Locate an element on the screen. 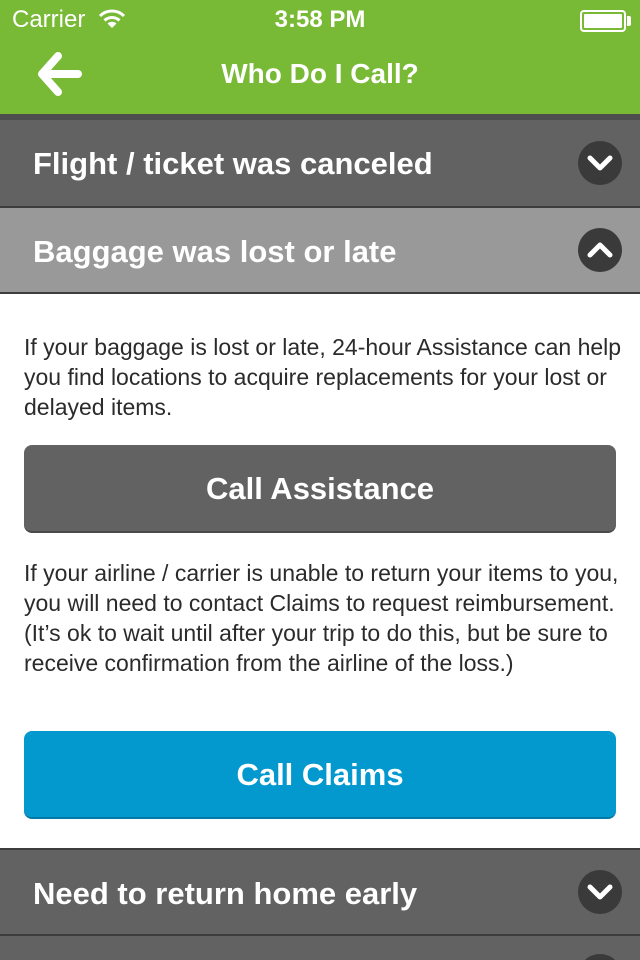 The height and width of the screenshot is (960, 640). nav-bar: Who Do I Call? is located at coordinates (320, 77).